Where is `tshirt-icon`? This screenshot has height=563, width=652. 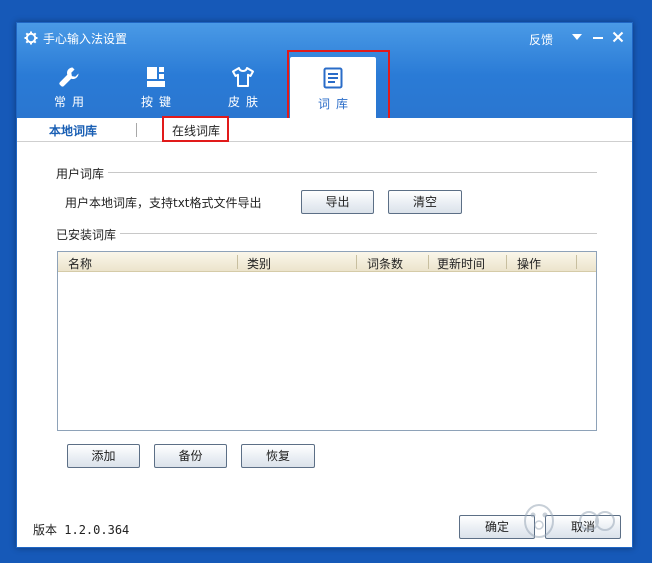
tshirt-icon is located at coordinates (243, 77).